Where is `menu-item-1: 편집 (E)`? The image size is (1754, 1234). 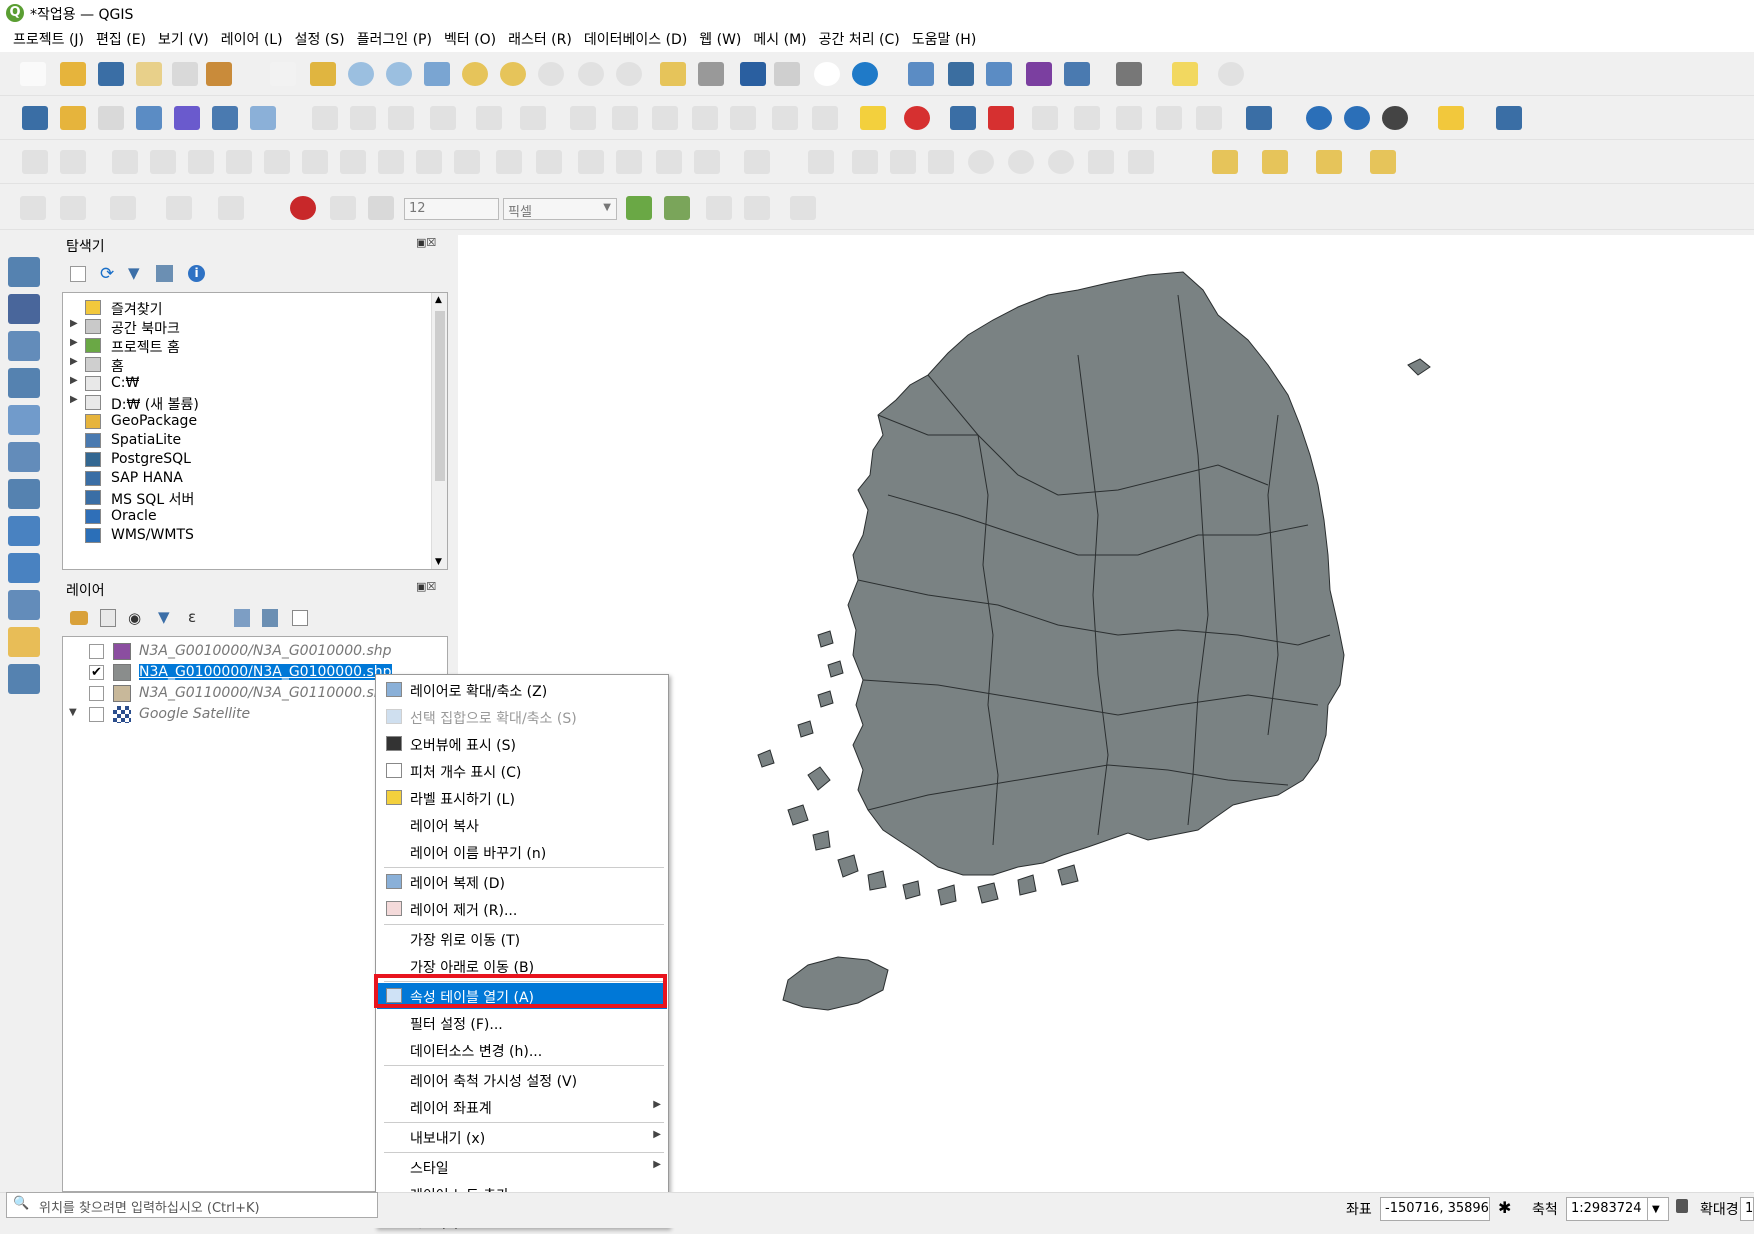 menu-item-1: 편집 (E) is located at coordinates (124, 39).